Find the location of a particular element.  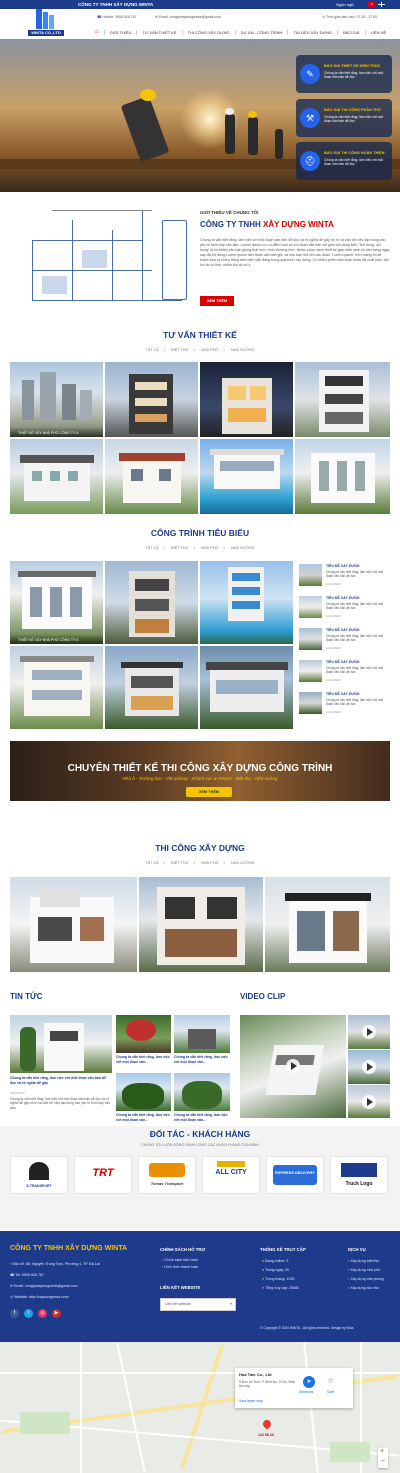

about-more-button: XEM THÊM is located at coordinates (217, 301).